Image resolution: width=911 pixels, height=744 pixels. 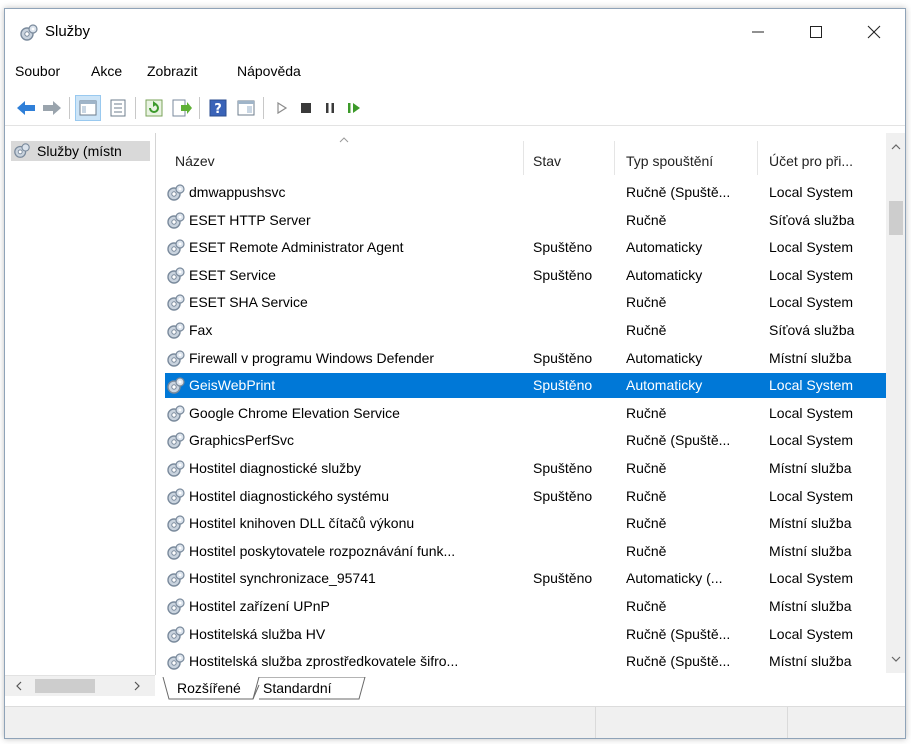 I want to click on toolbar-separator, so click(x=135, y=108).